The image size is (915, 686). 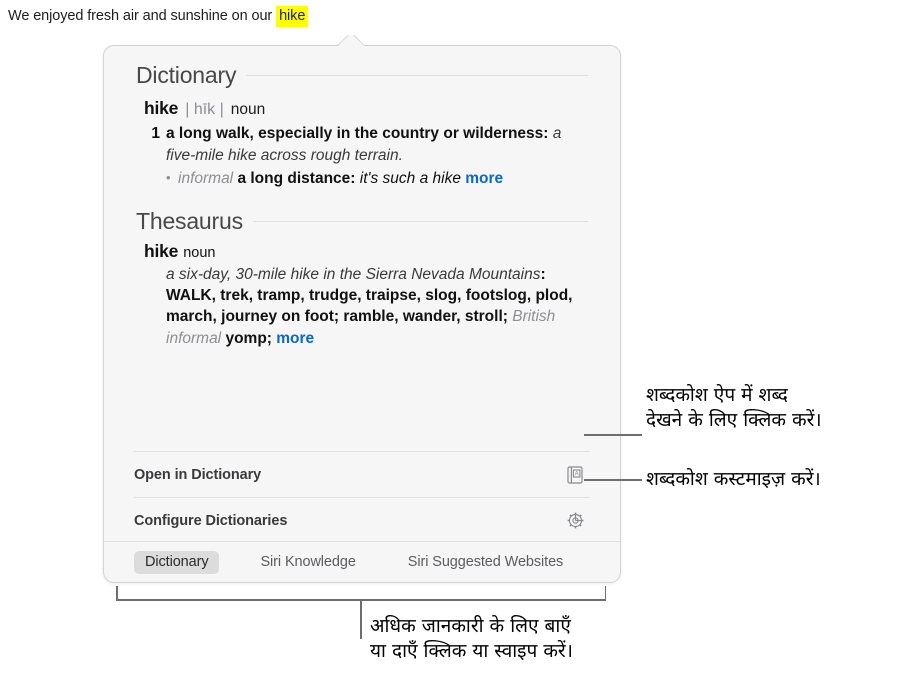 What do you see at coordinates (362, 108) in the screenshot?
I see `dictionary-headword-row: hike | hīk | noun` at bounding box center [362, 108].